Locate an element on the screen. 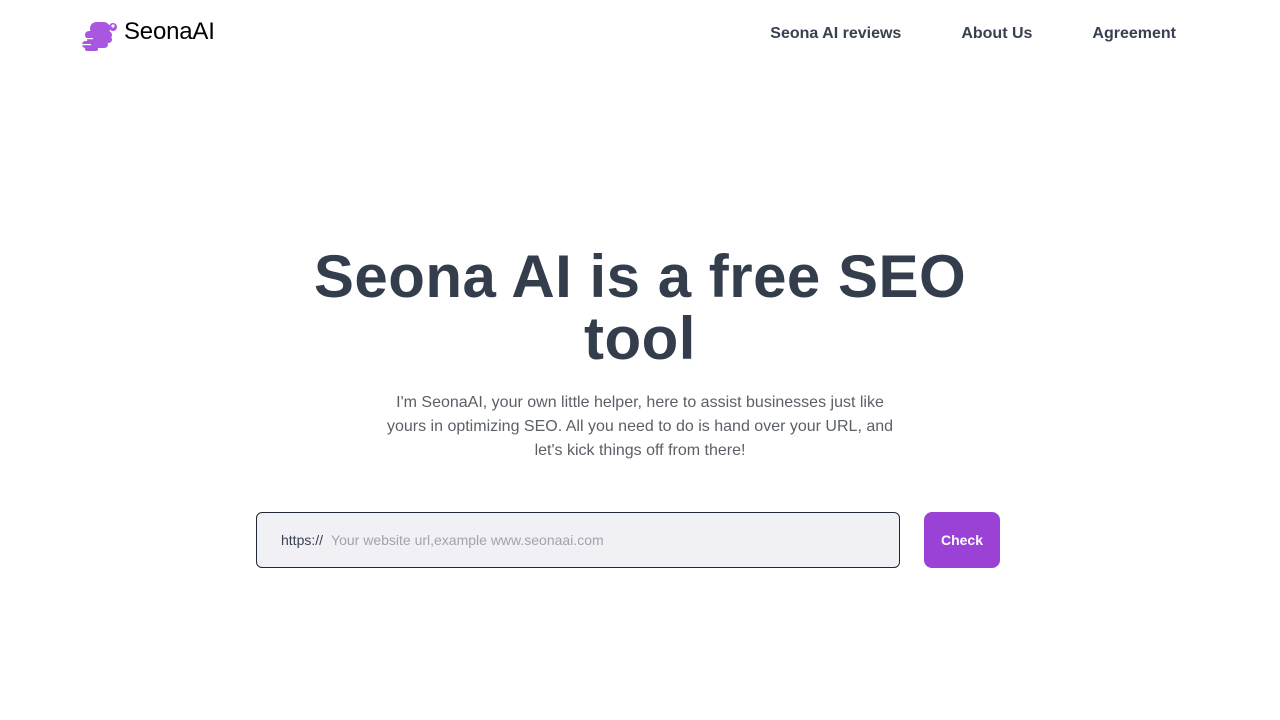  hero-title: Seona AI is a free SEO tool is located at coordinates (640, 307).